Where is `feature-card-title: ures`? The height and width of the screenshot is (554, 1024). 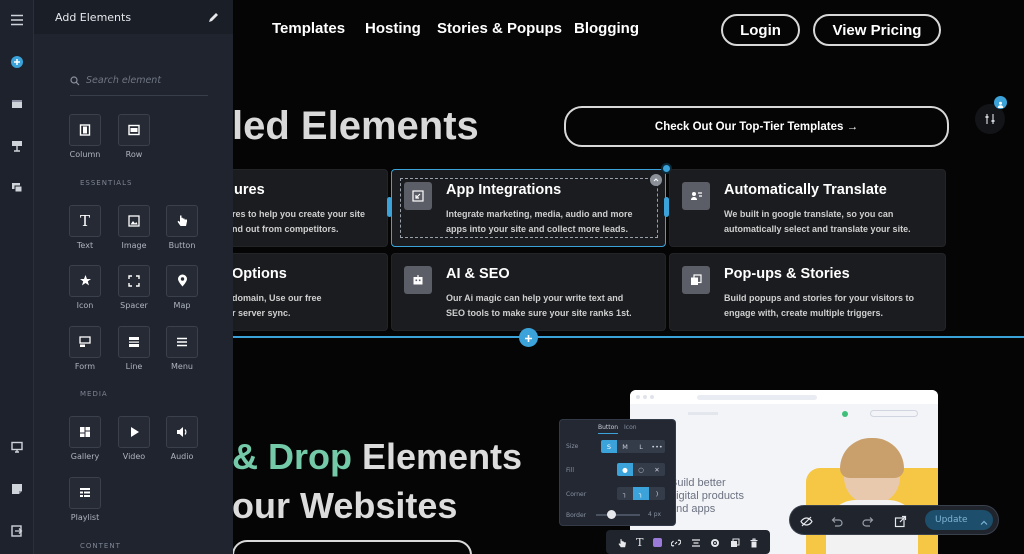
feature-card-title: ures is located at coordinates (249, 190).